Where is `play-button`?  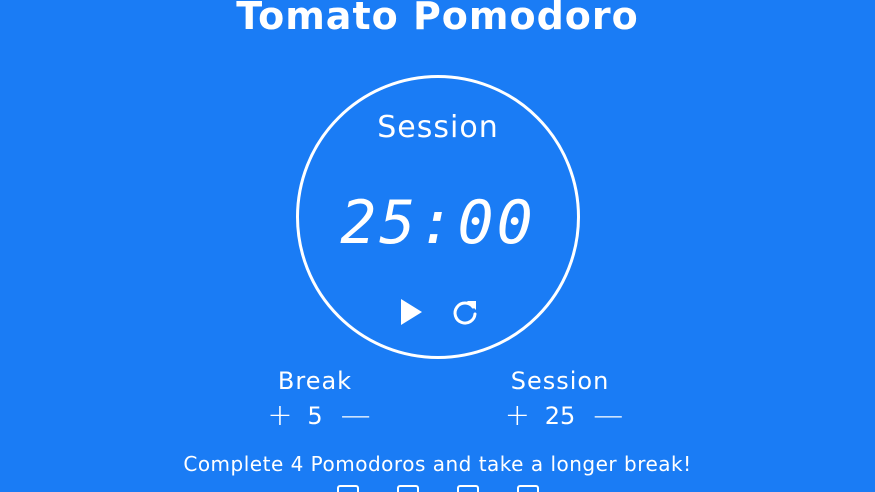 play-button is located at coordinates (411, 312).